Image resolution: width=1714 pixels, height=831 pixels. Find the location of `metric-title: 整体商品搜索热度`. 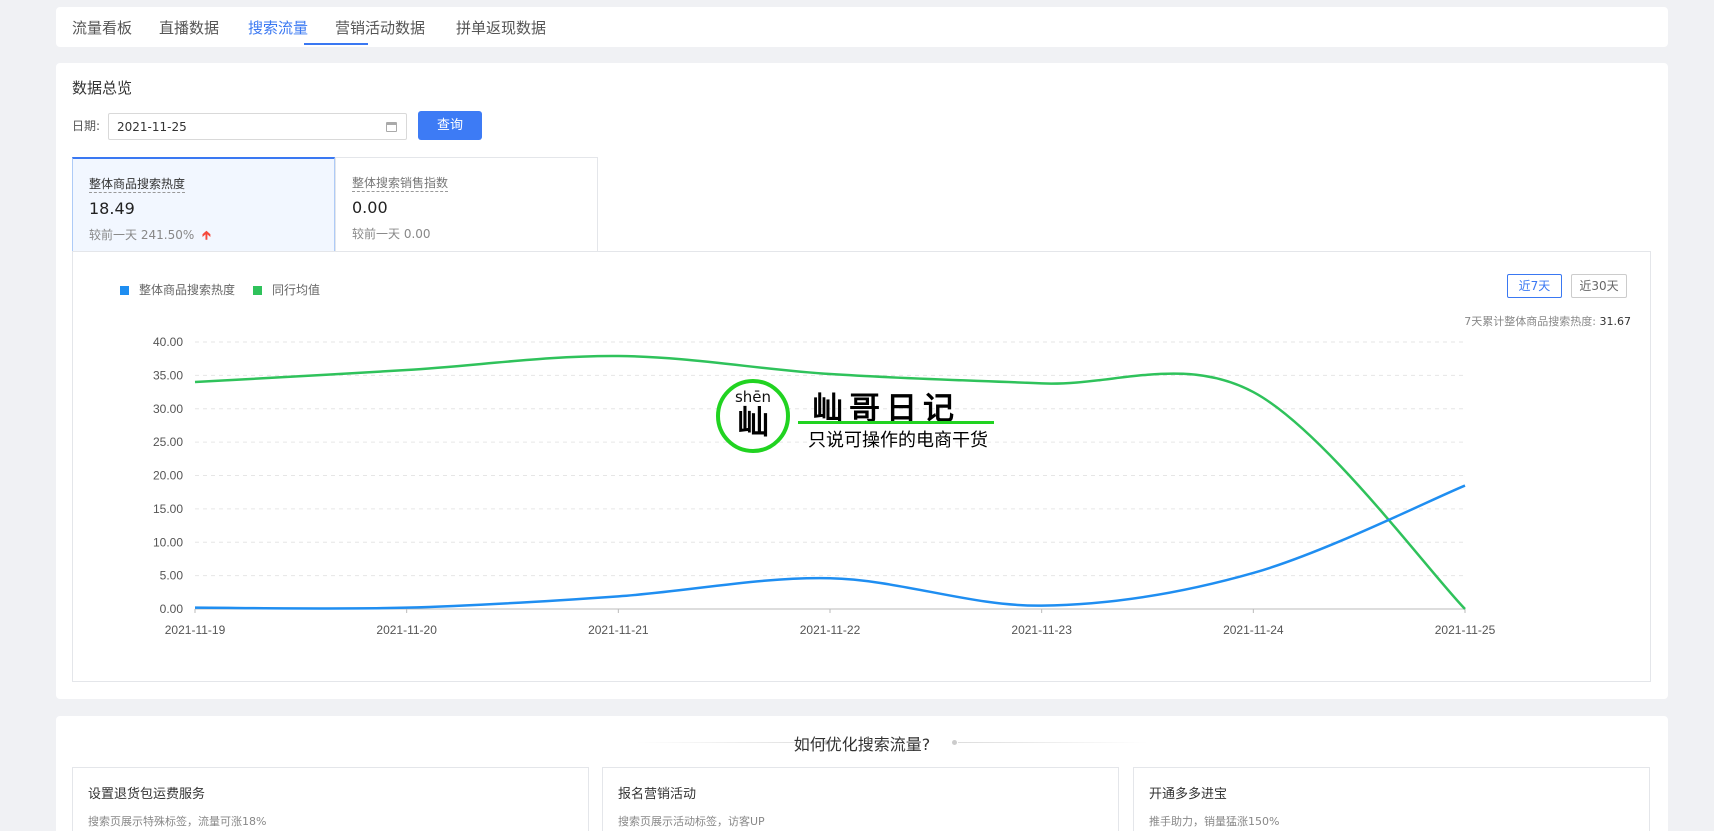

metric-title: 整体商品搜索热度 is located at coordinates (137, 185).